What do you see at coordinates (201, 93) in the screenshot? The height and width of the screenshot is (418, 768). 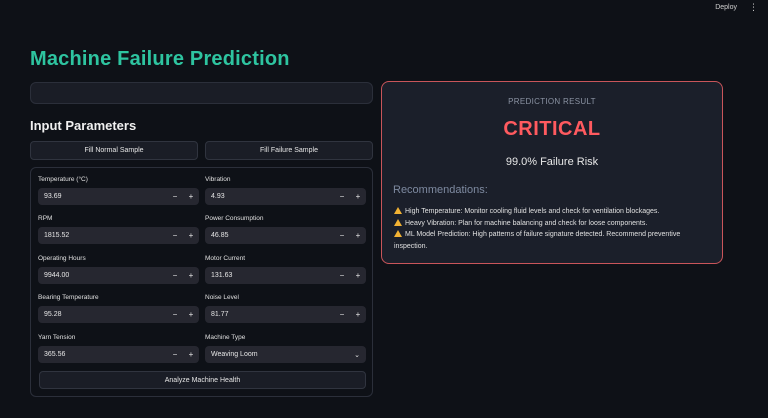 I see `status-box` at bounding box center [201, 93].